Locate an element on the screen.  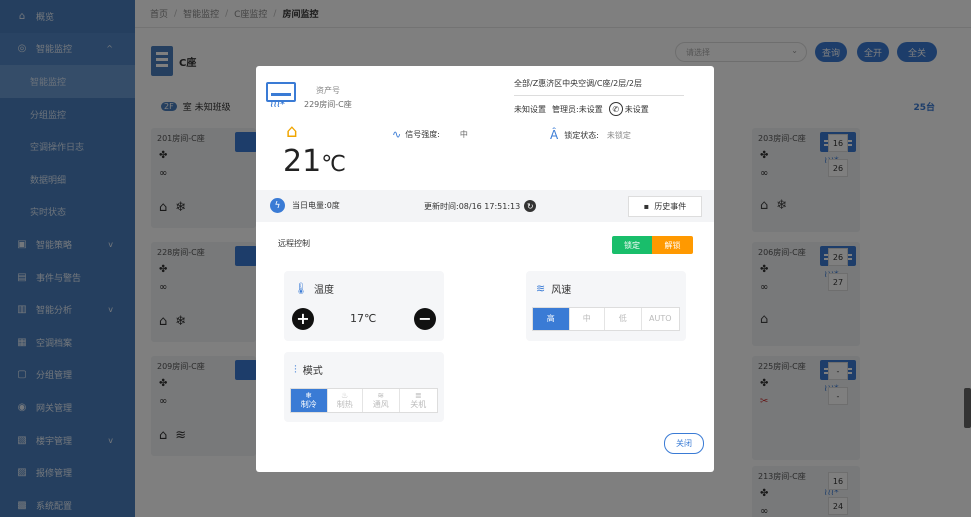
temperature-panel: 🌡 温度 + 17℃ − is located at coordinates (364, 306).